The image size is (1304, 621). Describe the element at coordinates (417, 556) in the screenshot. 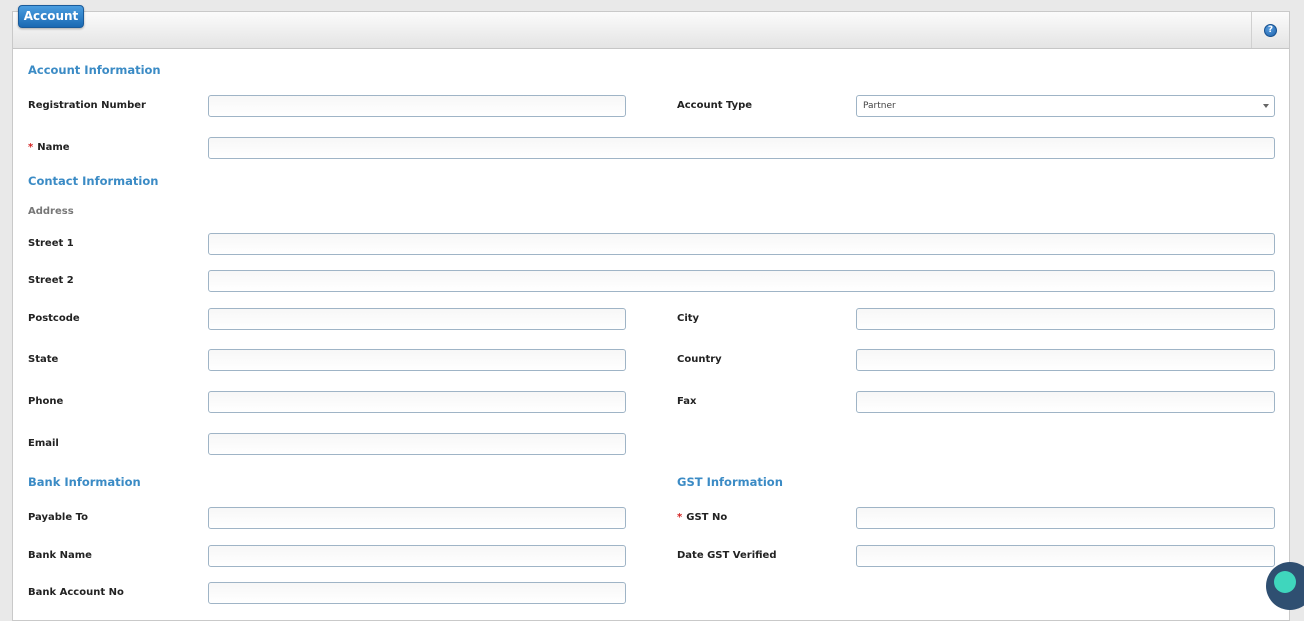

I see `bank-name-input` at that location.